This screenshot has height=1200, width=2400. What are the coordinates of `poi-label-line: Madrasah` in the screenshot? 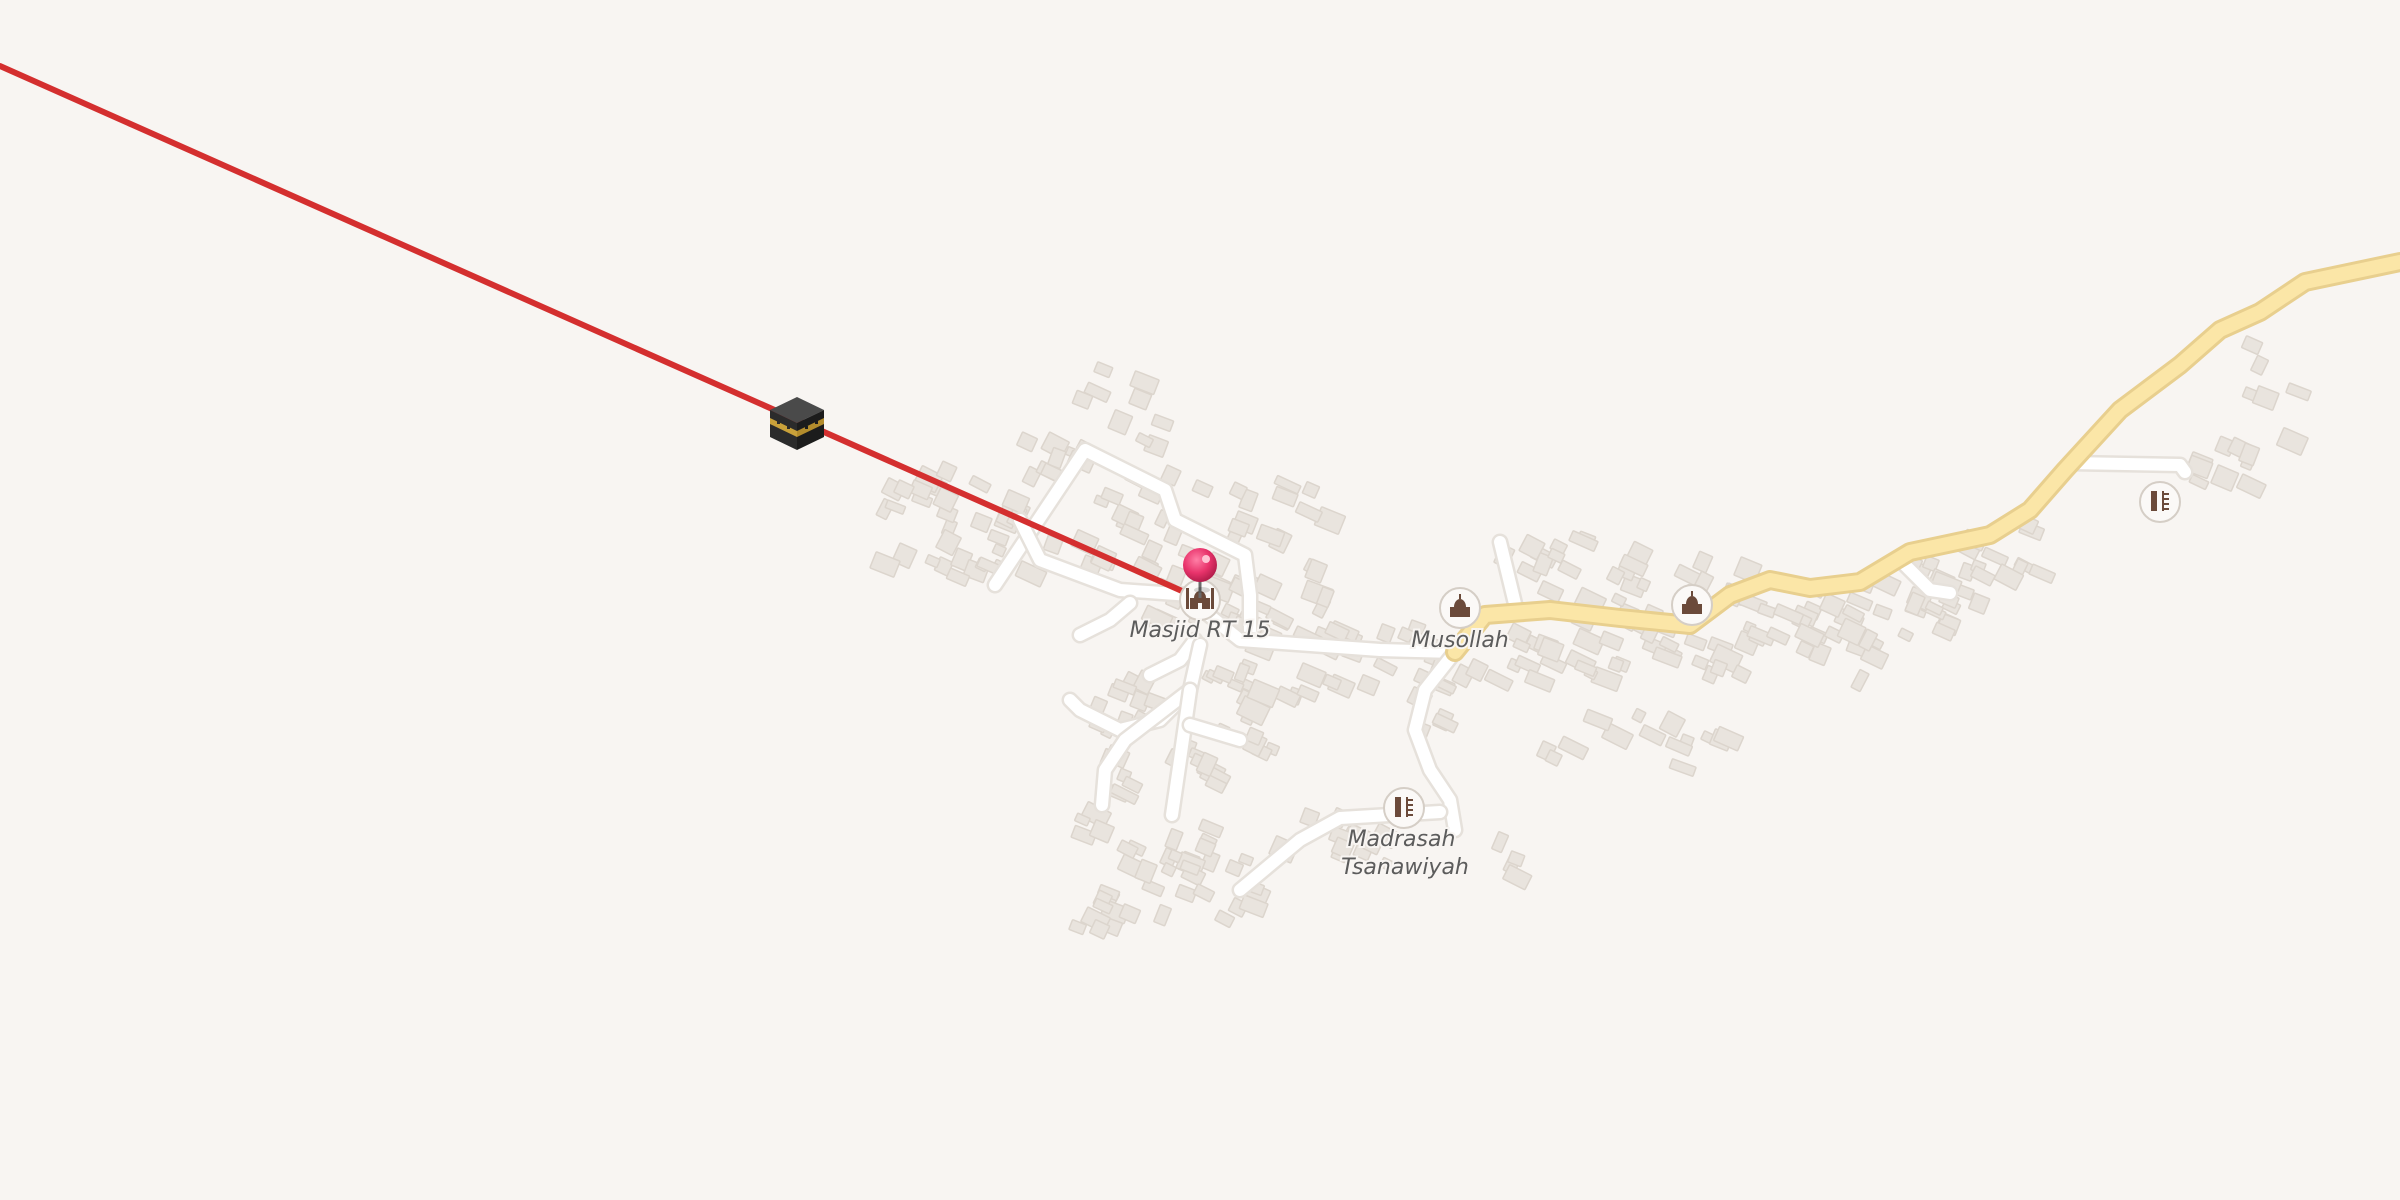 It's located at (1402, 839).